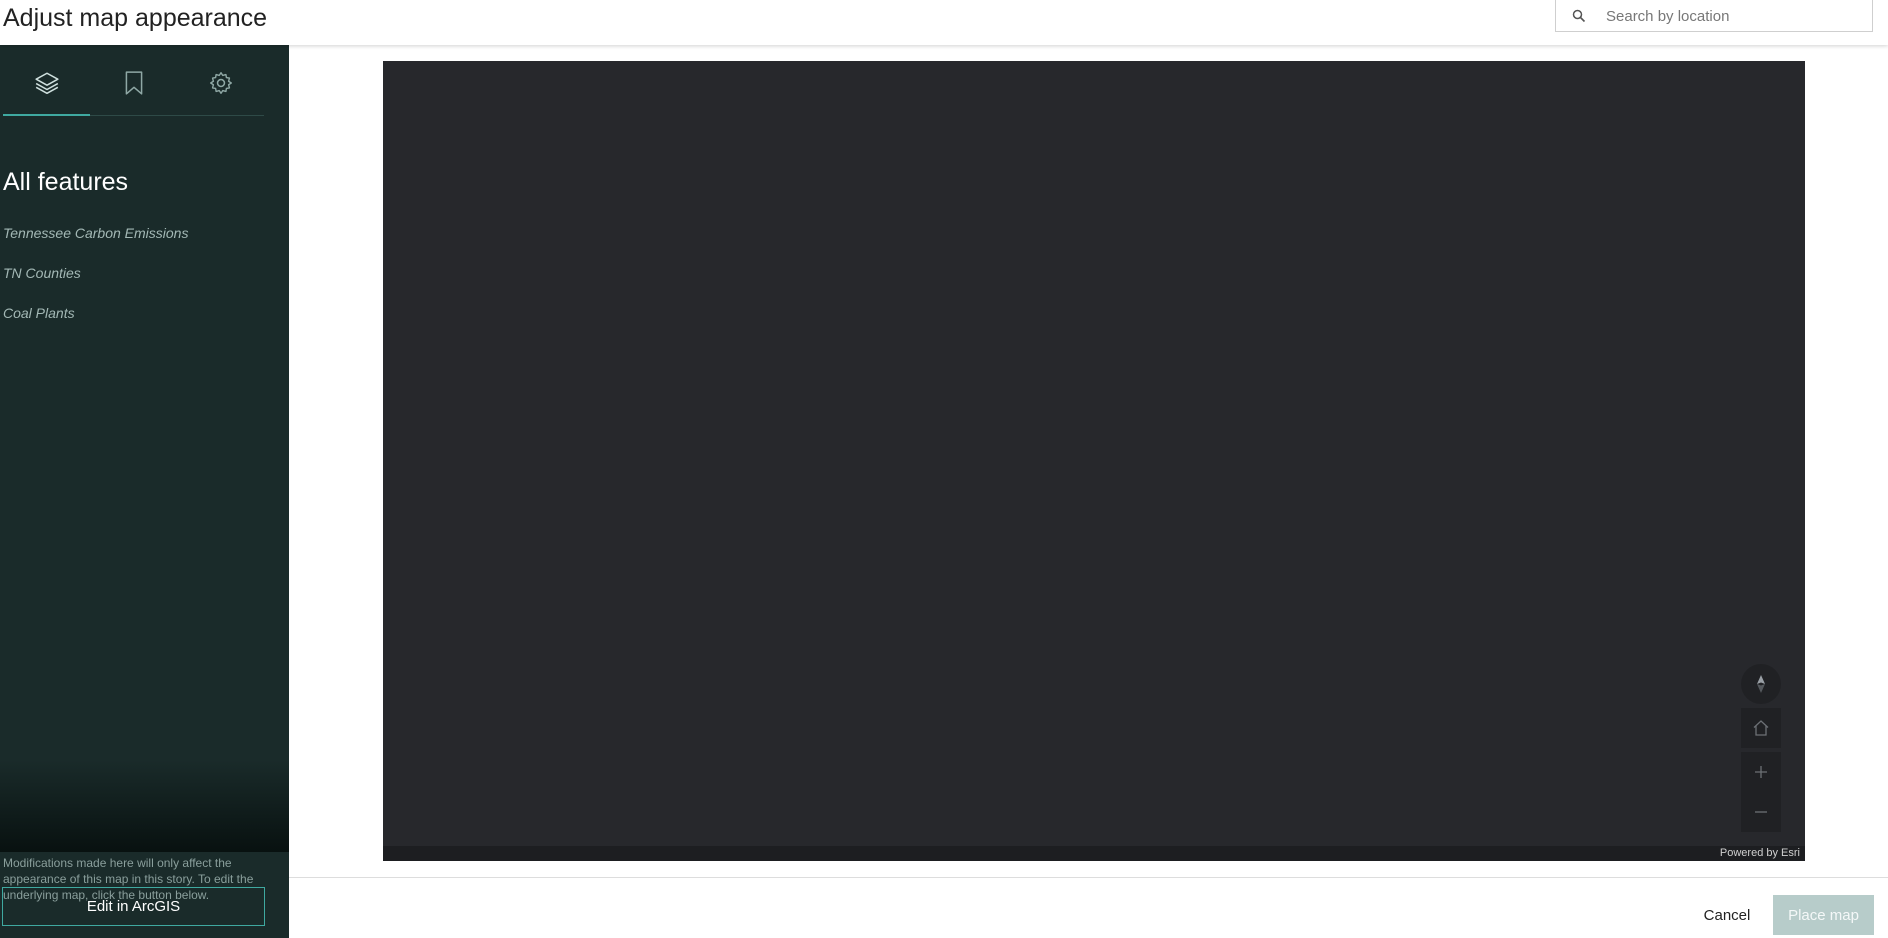  Describe the element at coordinates (1094, 853) in the screenshot. I see `attribution-bar: Powered by Esri` at that location.